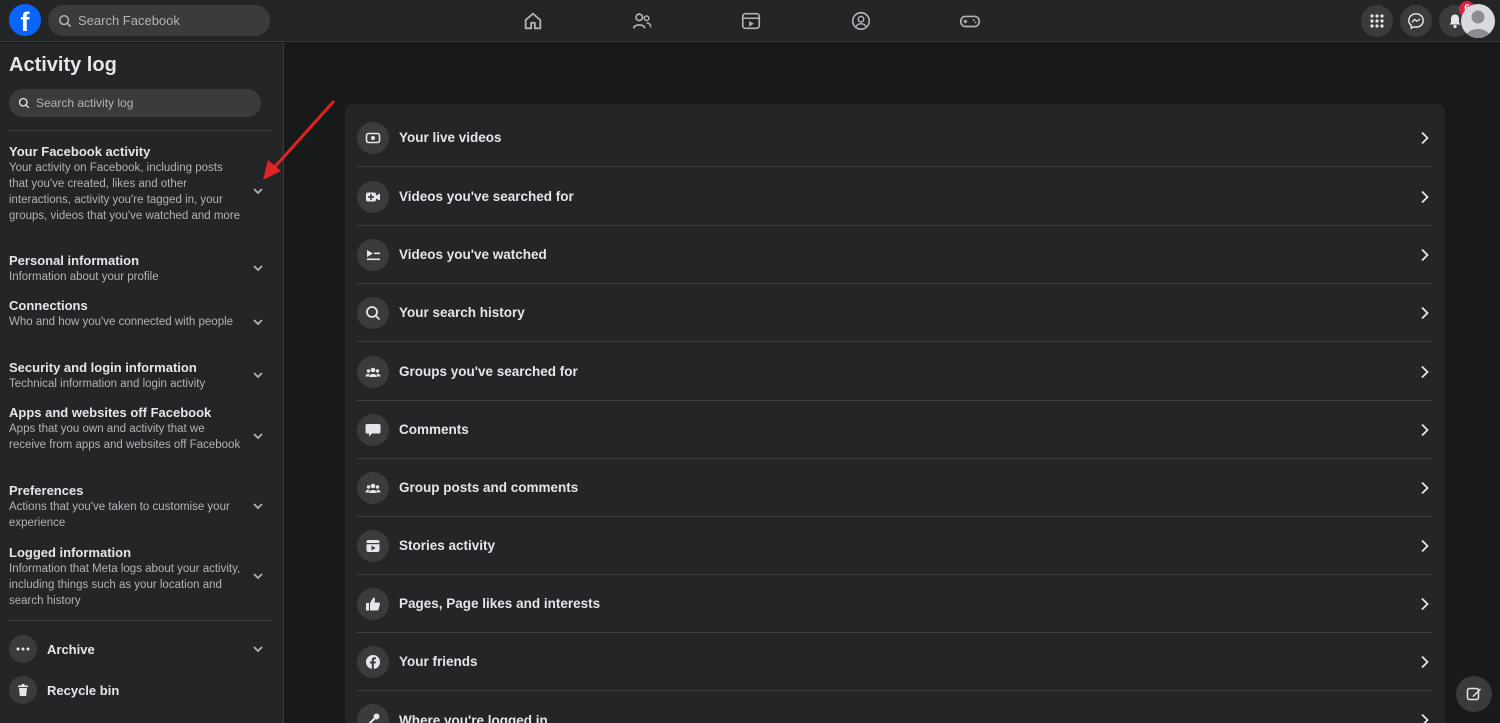 The height and width of the screenshot is (723, 1500). Describe the element at coordinates (447, 545) in the screenshot. I see `row-label: Stories activity` at that location.